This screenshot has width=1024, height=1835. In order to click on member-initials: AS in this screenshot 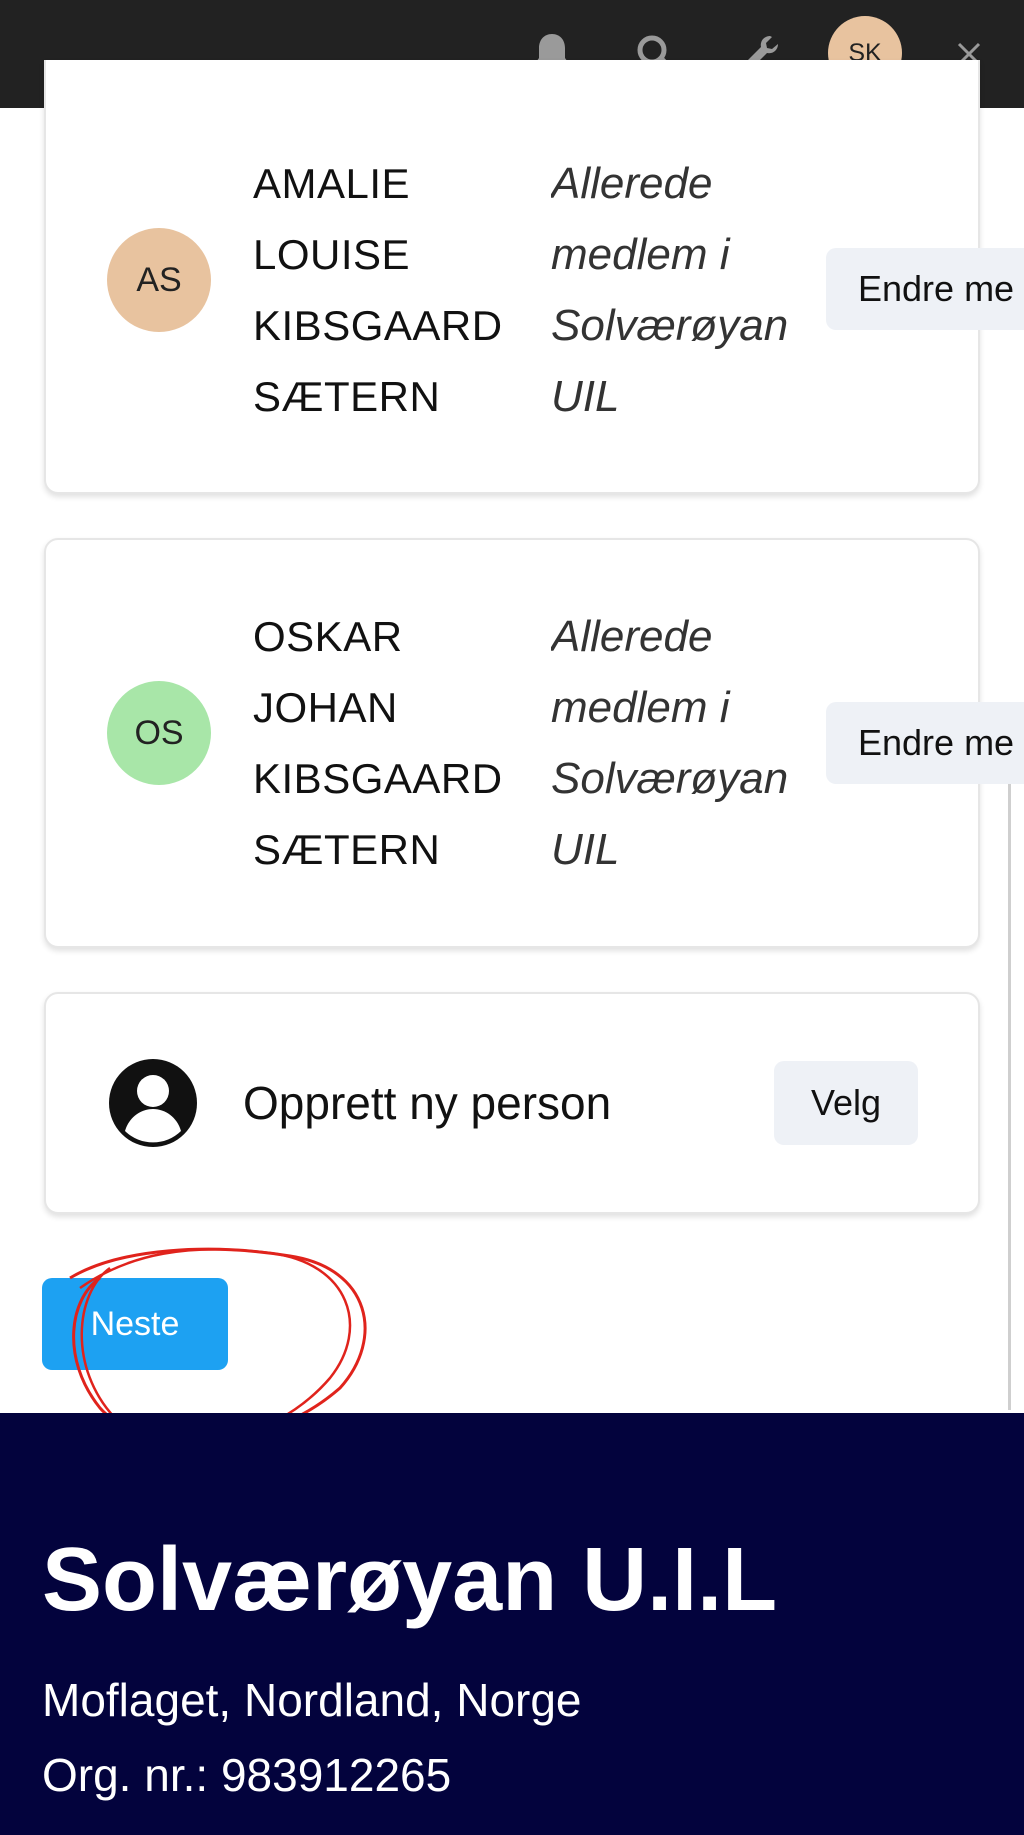, I will do `click(159, 279)`.